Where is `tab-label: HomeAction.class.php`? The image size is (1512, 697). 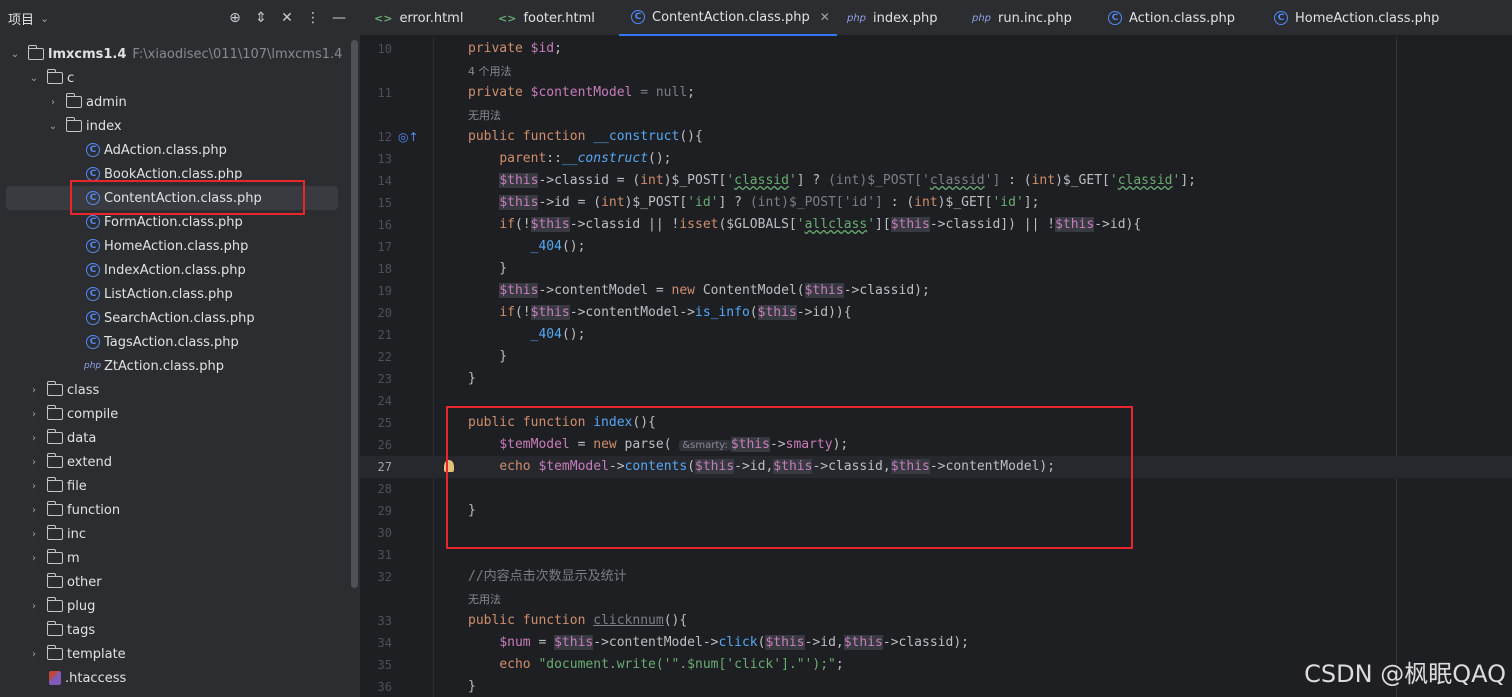
tab-label: HomeAction.class.php is located at coordinates (1367, 18).